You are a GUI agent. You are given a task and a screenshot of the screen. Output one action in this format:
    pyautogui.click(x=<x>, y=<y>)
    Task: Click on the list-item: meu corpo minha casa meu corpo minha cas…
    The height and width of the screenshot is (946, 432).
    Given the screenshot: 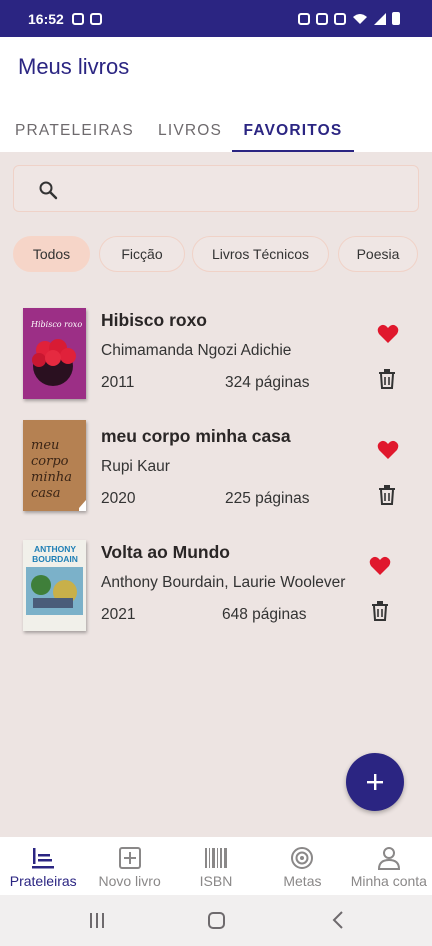 What is the action you would take?
    pyautogui.click(x=216, y=471)
    